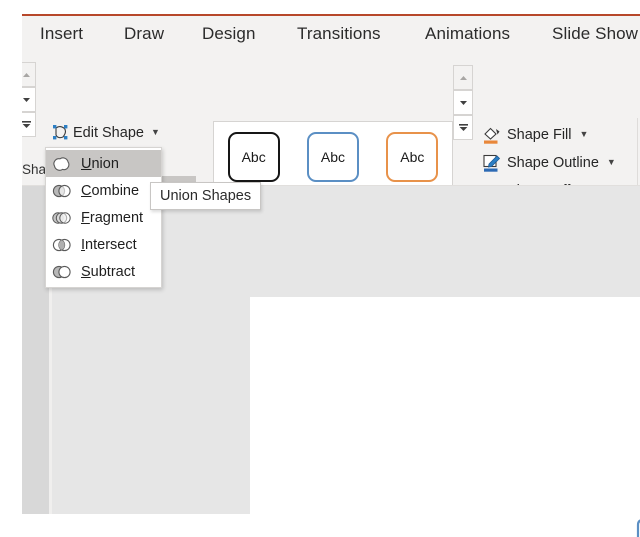 Image resolution: width=640 pixels, height=537 pixels. I want to click on edit-shape-button: Edit Shape ▼, so click(104, 132).